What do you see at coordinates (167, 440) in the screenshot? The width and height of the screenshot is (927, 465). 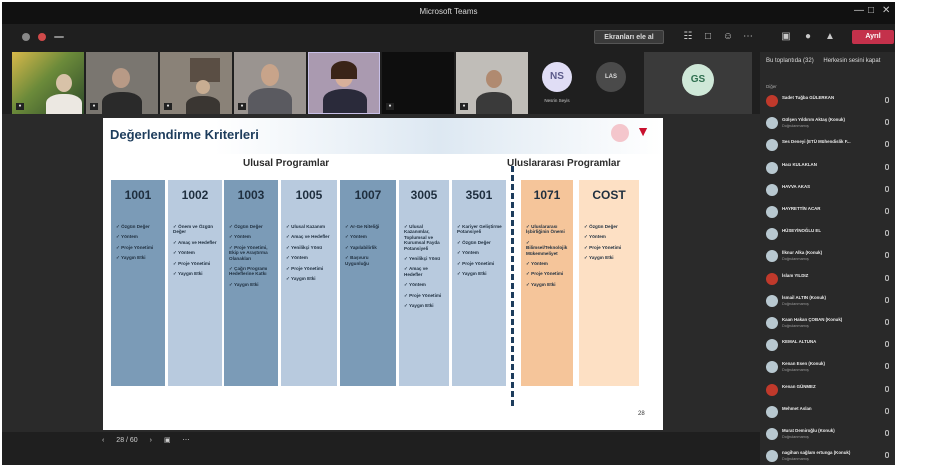 I see `fullscreen-icon: ▣` at bounding box center [167, 440].